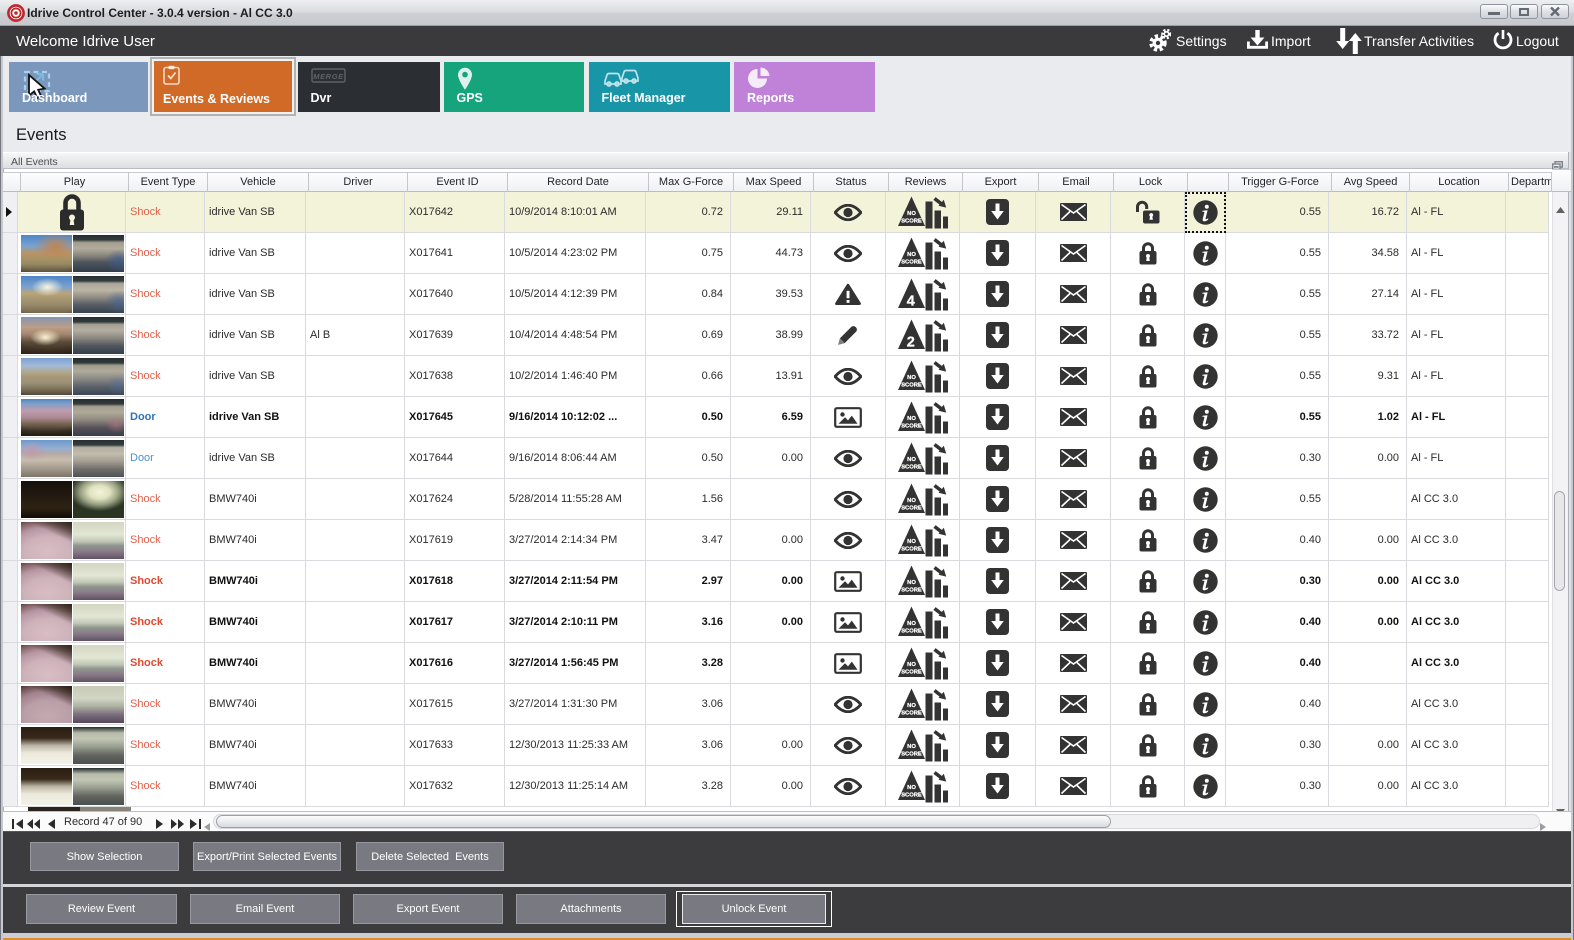 The width and height of the screenshot is (1574, 940). What do you see at coordinates (910, 301) in the screenshot?
I see `svg-text: 4` at bounding box center [910, 301].